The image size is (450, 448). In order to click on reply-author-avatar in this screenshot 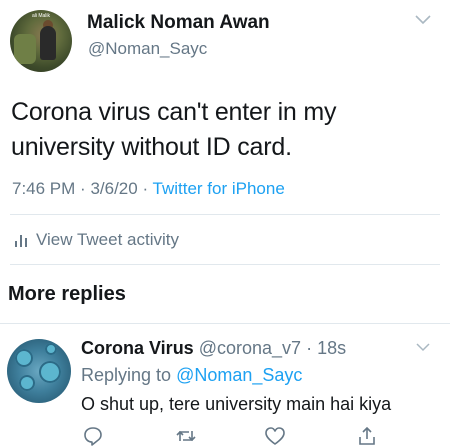, I will do `click(39, 371)`.